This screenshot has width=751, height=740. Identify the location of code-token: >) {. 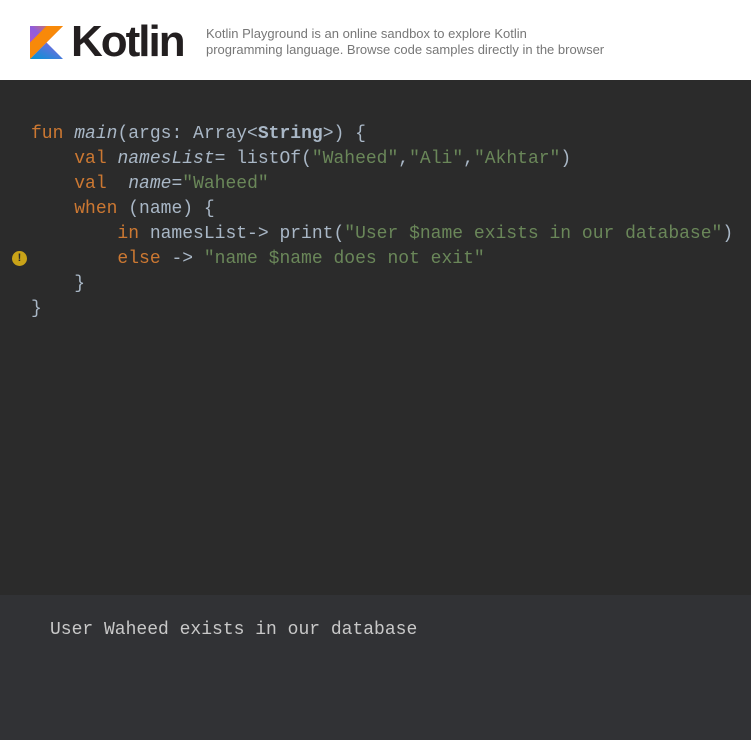
(344, 134).